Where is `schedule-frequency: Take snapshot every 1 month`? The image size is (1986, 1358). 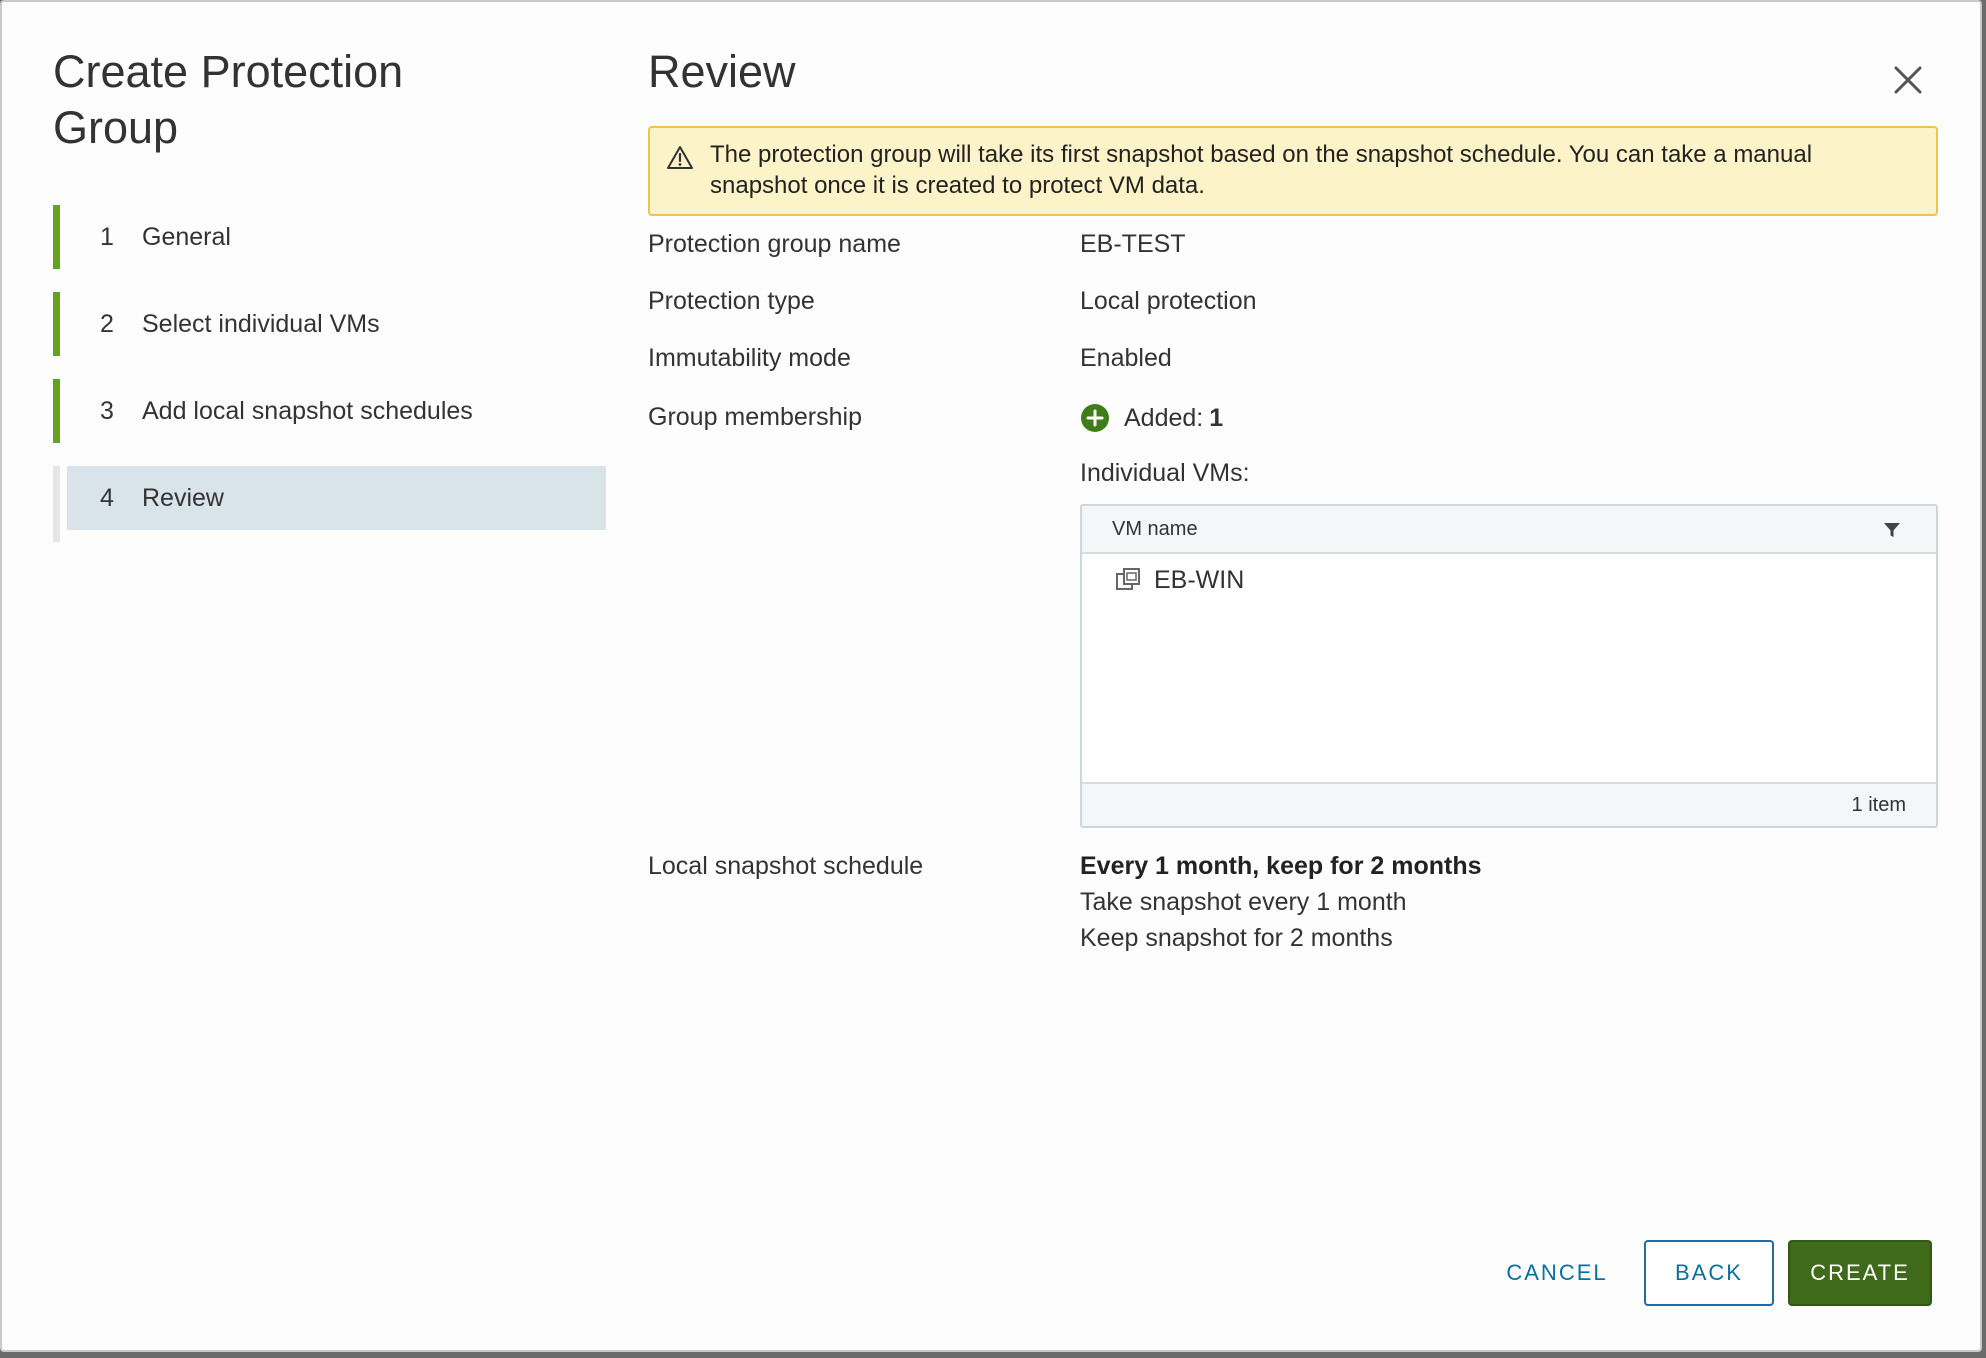 schedule-frequency: Take snapshot every 1 month is located at coordinates (1243, 902).